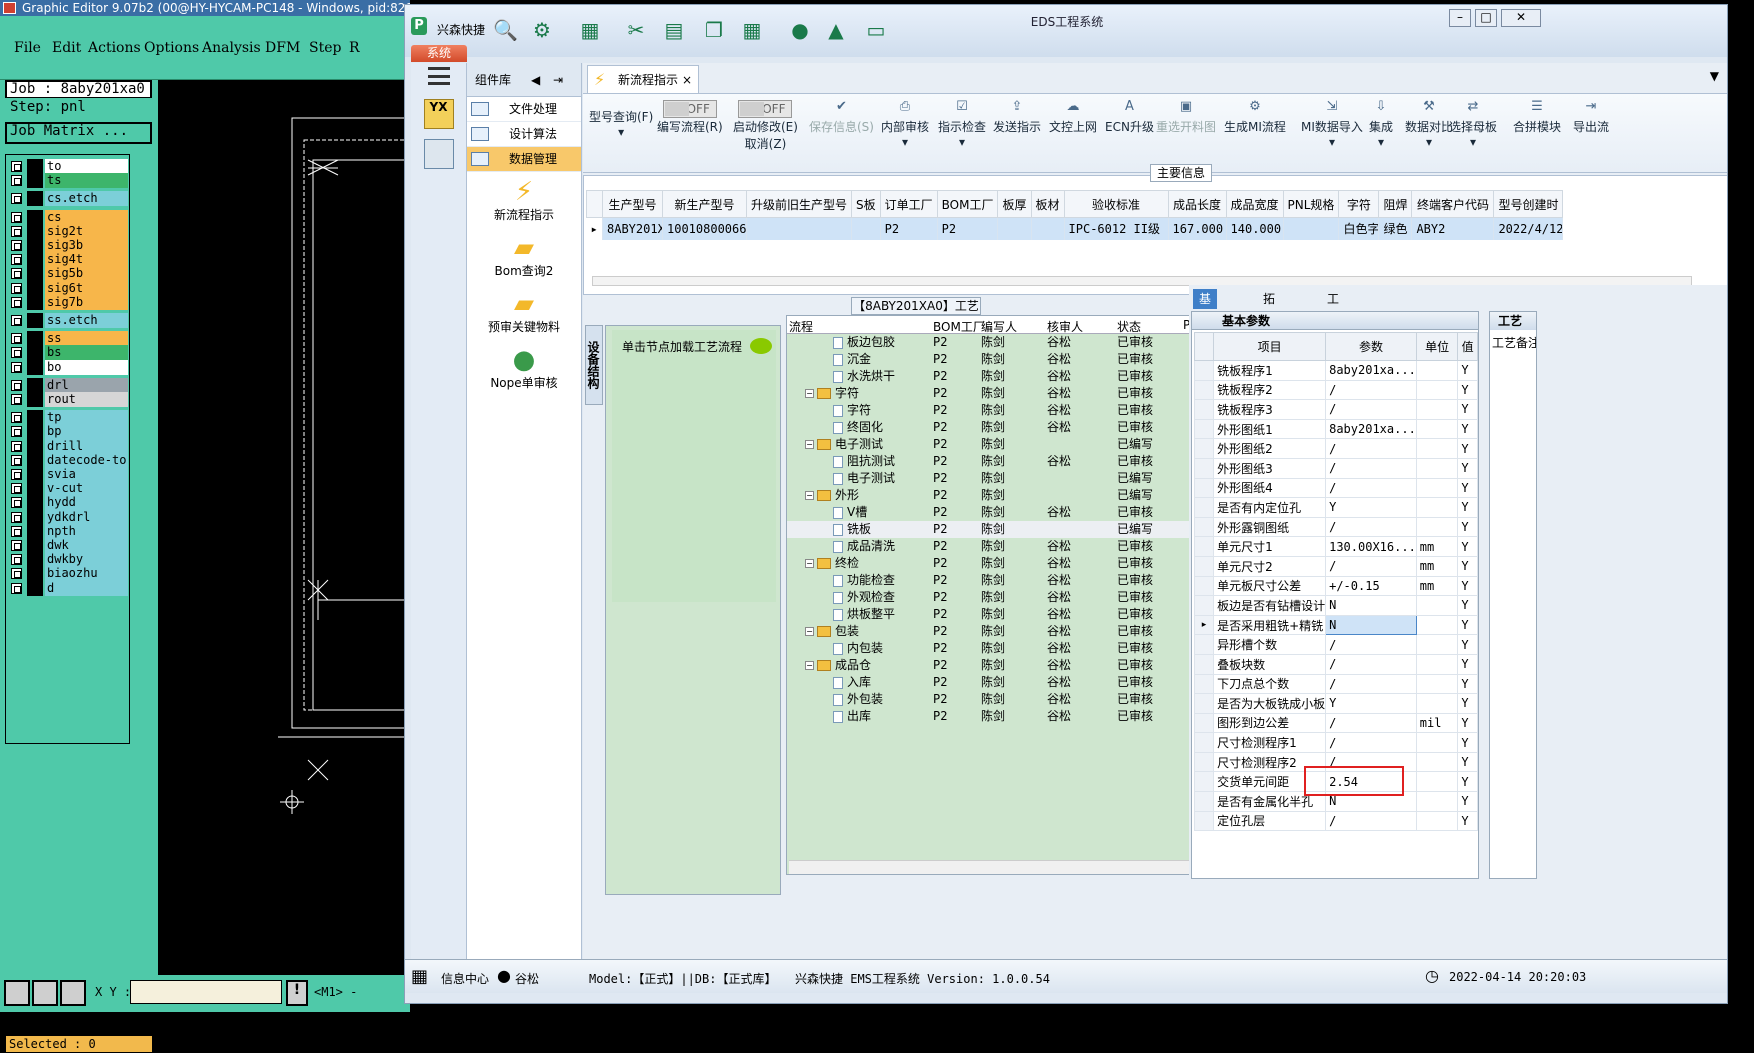 The height and width of the screenshot is (1053, 1754). What do you see at coordinates (1335, 742) in the screenshot?
I see `param-row: 尺寸检测程序1/ Y` at bounding box center [1335, 742].